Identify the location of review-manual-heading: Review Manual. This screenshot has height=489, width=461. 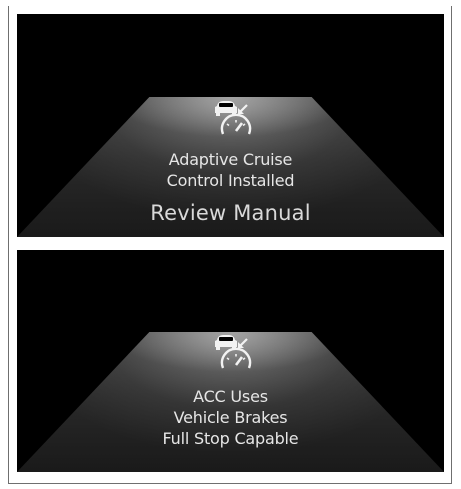
(230, 213).